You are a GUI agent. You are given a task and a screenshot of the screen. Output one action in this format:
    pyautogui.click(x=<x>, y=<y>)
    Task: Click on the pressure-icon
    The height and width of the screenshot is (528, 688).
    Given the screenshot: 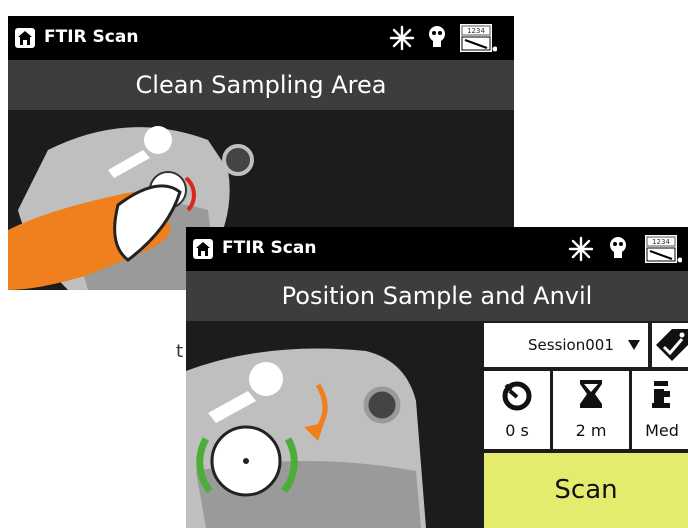 What is the action you would take?
    pyautogui.click(x=661, y=394)
    